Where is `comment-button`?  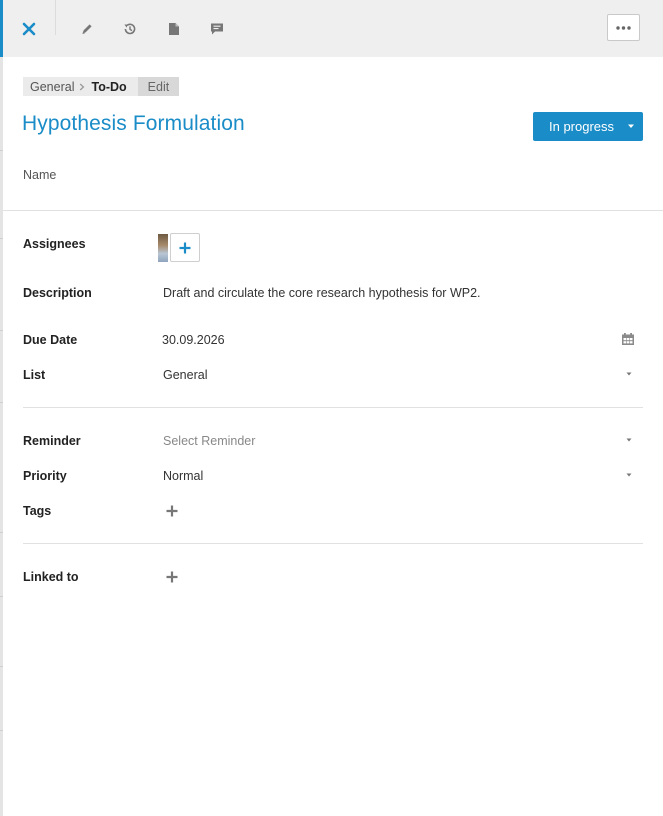
comment-button is located at coordinates (217, 28).